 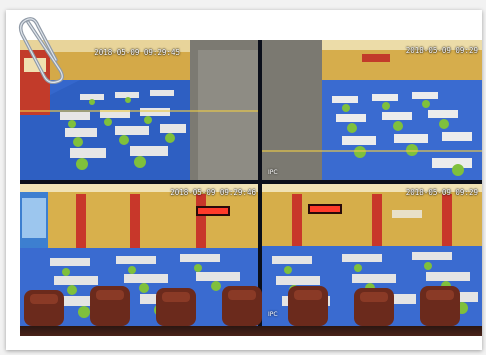 What do you see at coordinates (273, 172) in the screenshot?
I see `camera-label: IPC` at bounding box center [273, 172].